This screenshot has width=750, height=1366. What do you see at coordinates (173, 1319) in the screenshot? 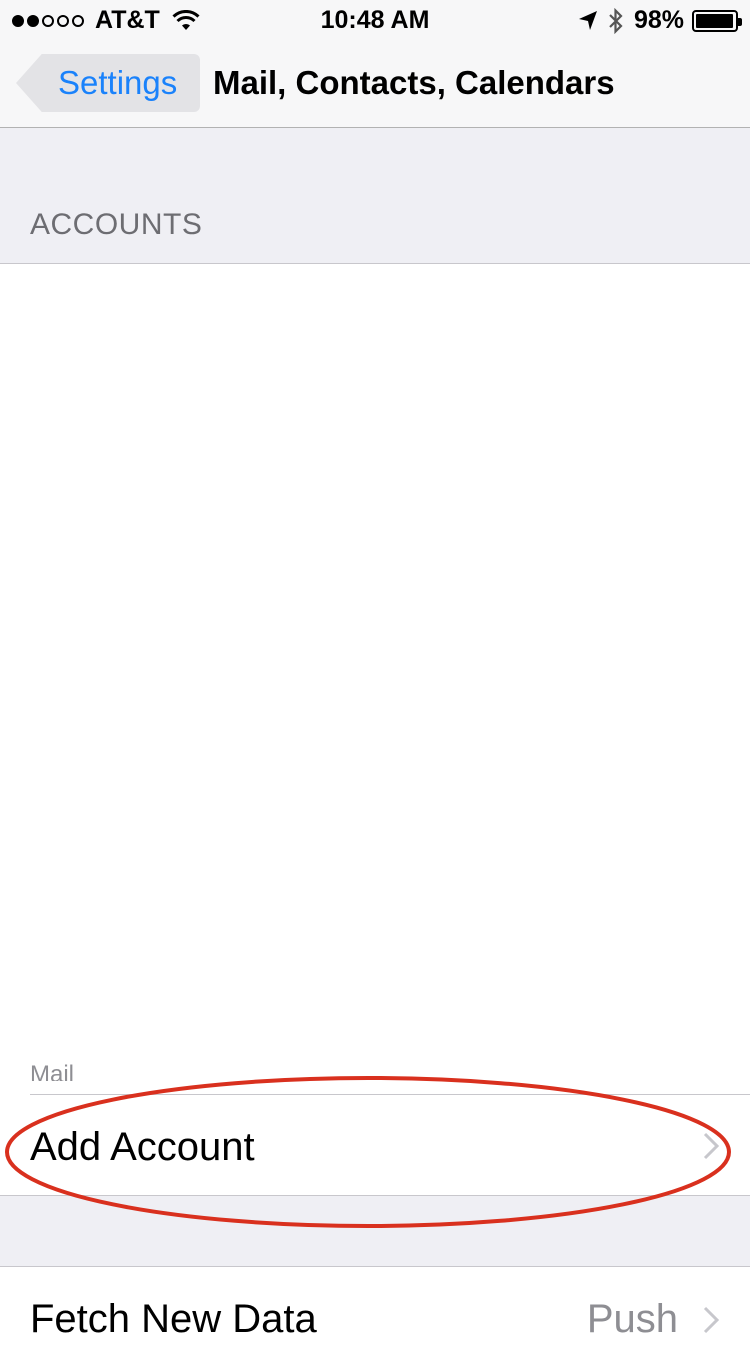
I see `fetch-new-data-label: Fetch New Data` at bounding box center [173, 1319].